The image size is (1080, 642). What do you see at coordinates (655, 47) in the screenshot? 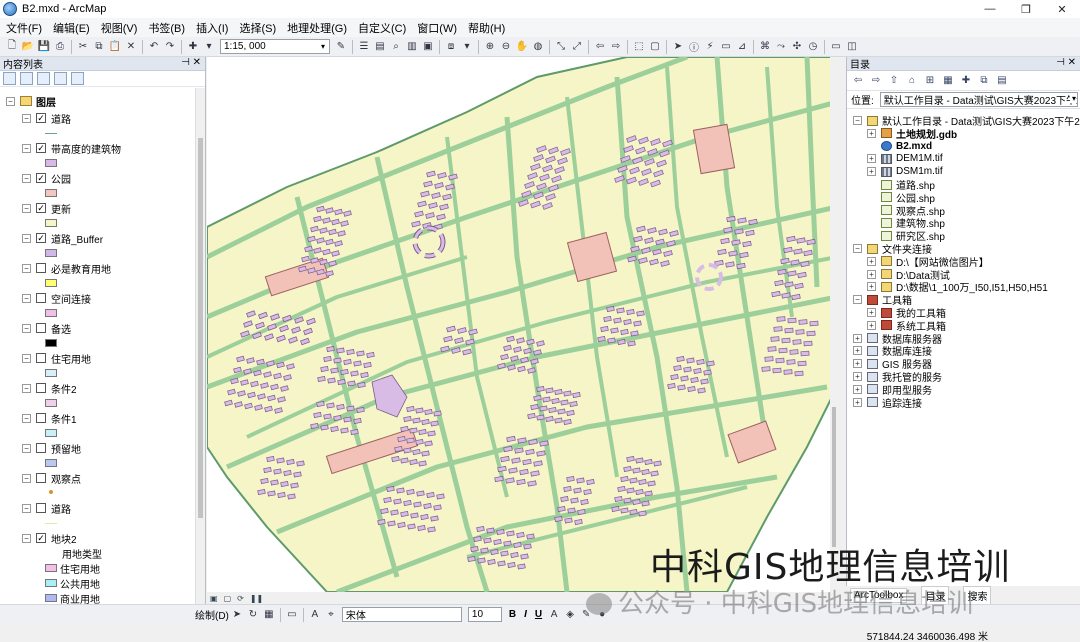
I see `clear-selection-icon: ▢` at bounding box center [655, 47].